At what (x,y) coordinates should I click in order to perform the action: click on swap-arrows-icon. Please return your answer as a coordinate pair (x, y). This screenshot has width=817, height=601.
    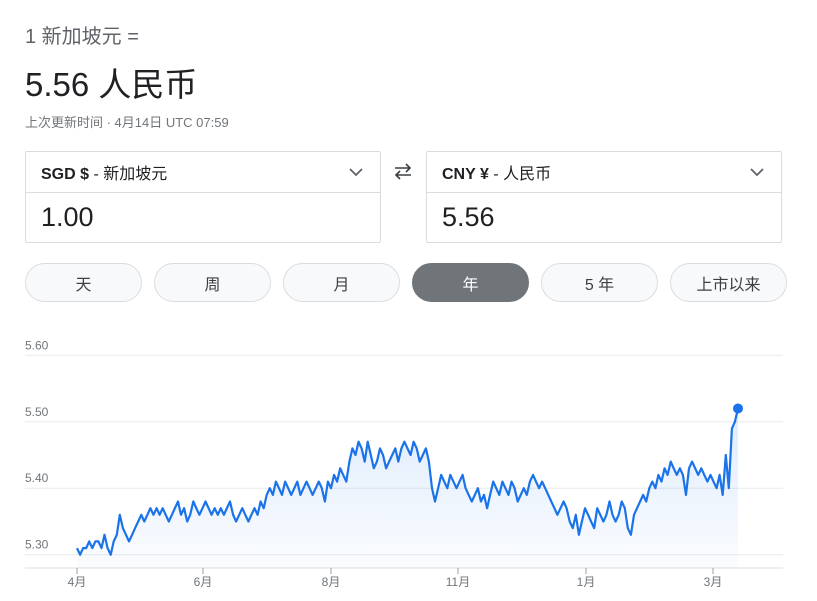
    Looking at the image, I should click on (403, 171).